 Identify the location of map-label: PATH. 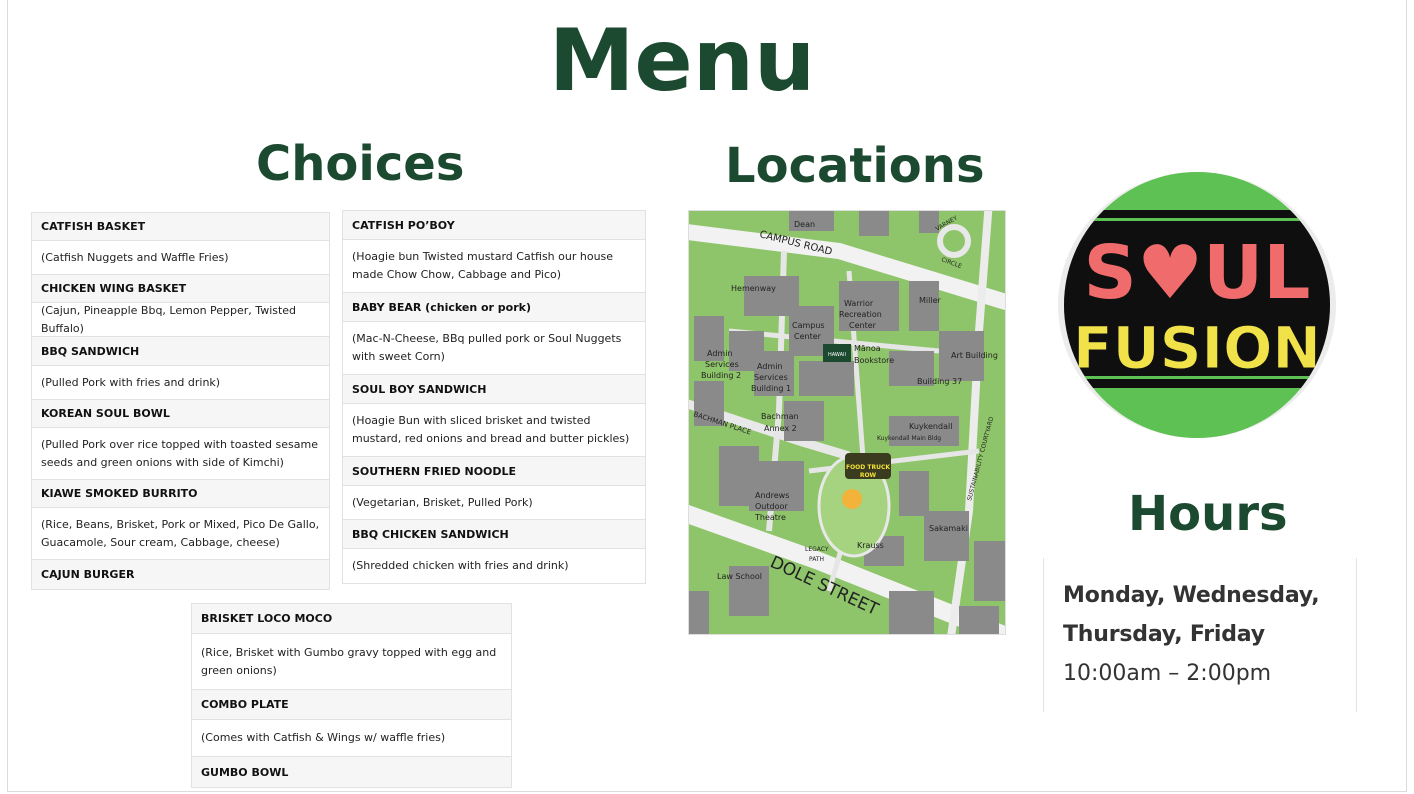
(816, 559).